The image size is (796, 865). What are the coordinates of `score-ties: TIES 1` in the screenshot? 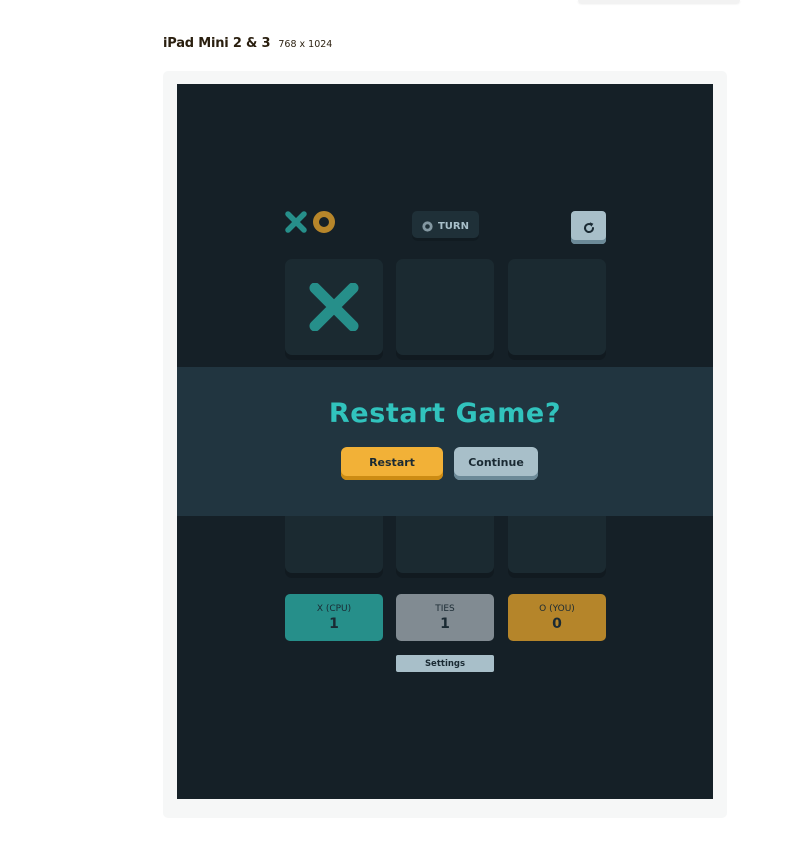 It's located at (445, 617).